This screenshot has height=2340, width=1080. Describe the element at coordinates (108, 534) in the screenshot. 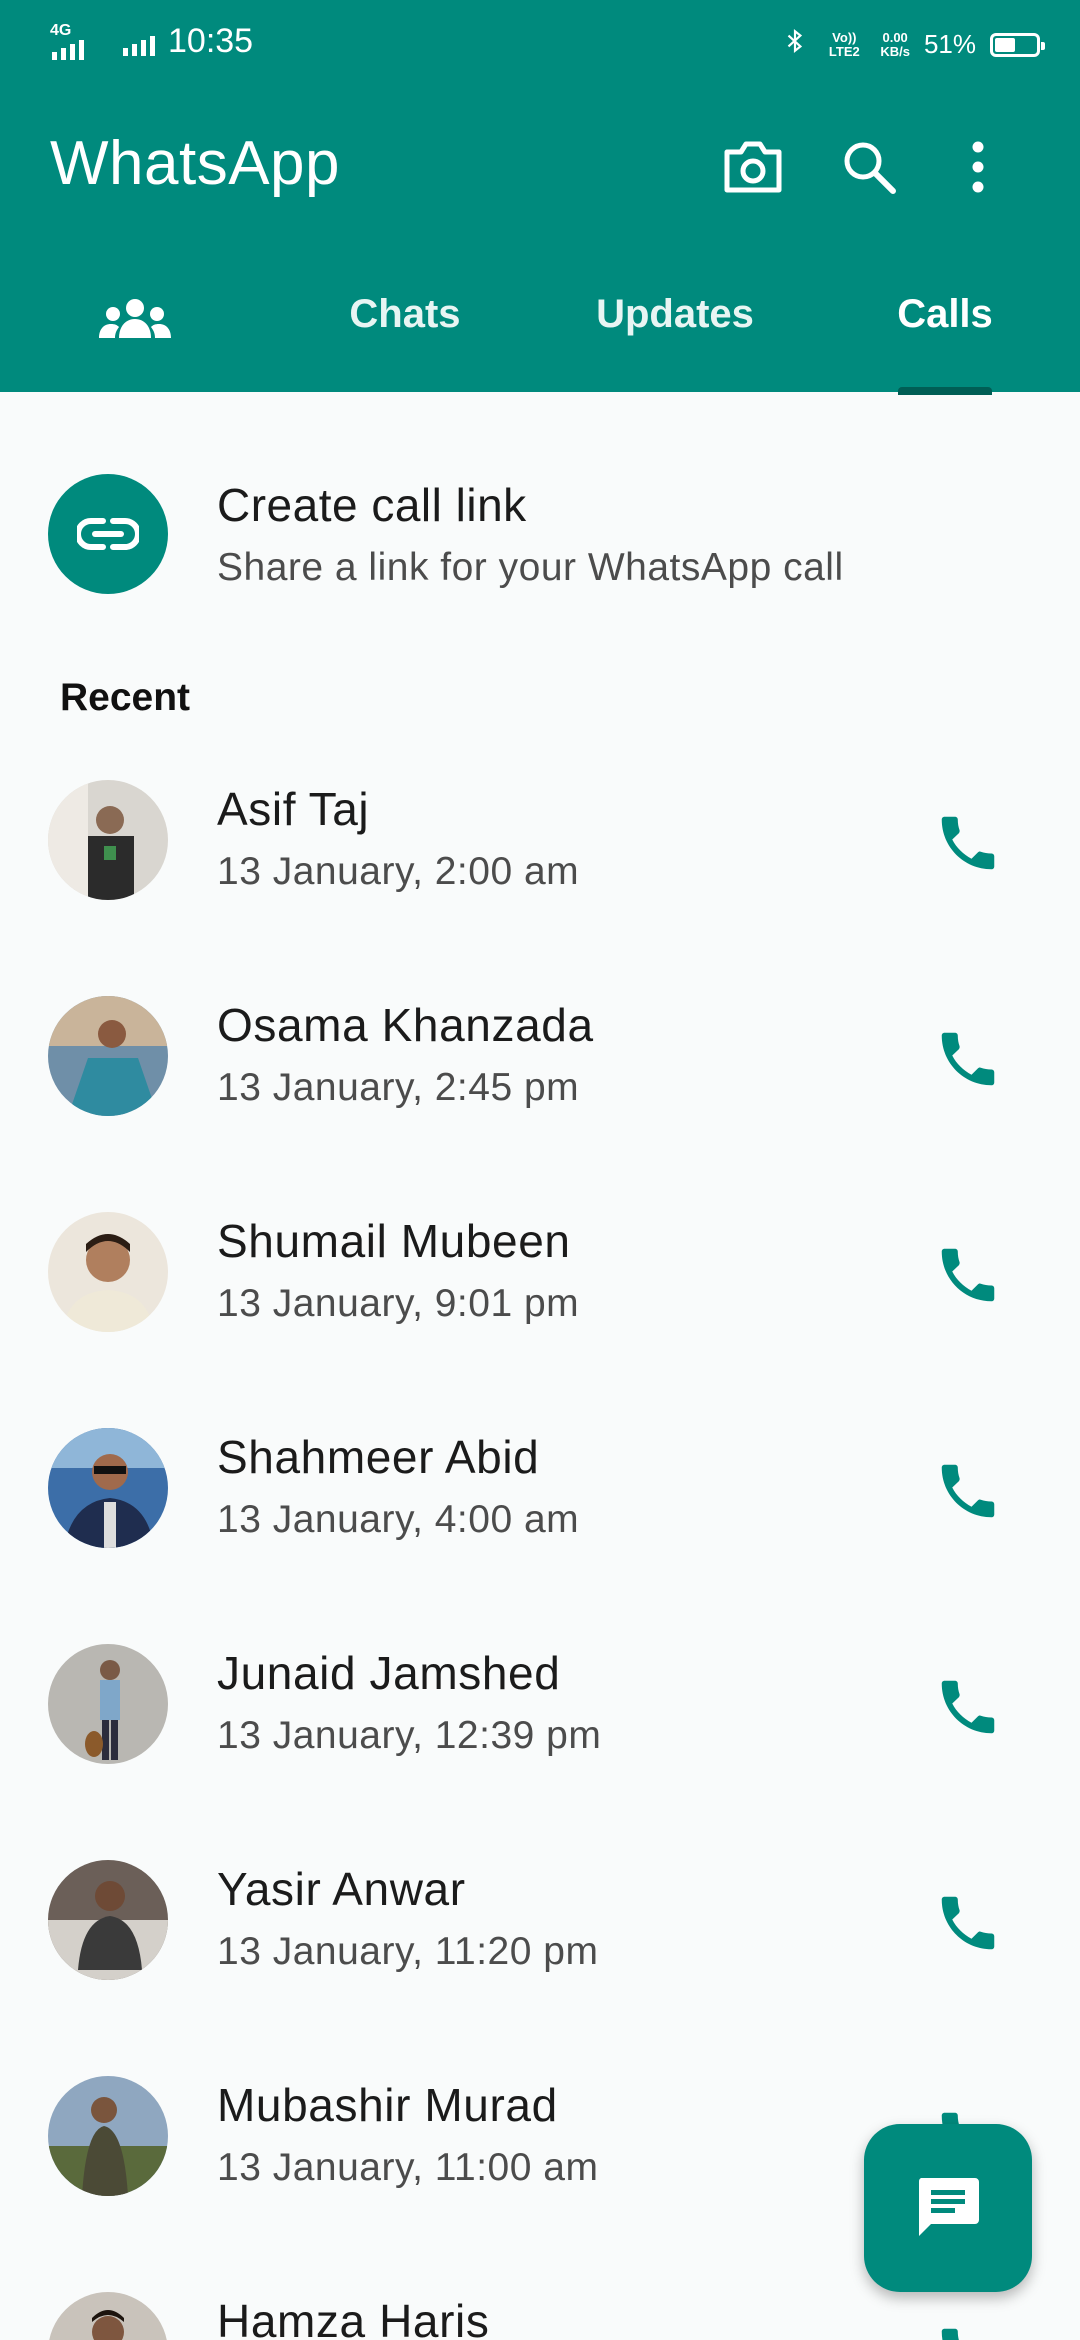

I see `link-icon` at that location.